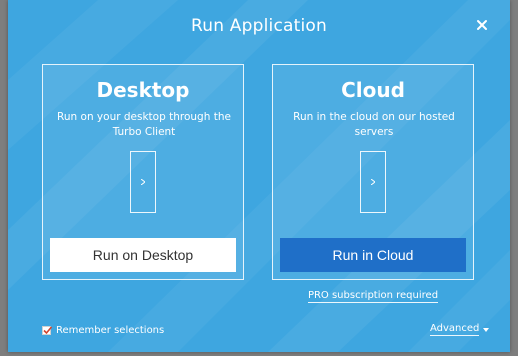 The width and height of the screenshot is (518, 356). What do you see at coordinates (373, 255) in the screenshot?
I see `run-in-cloud-button: Run in Cloud` at bounding box center [373, 255].